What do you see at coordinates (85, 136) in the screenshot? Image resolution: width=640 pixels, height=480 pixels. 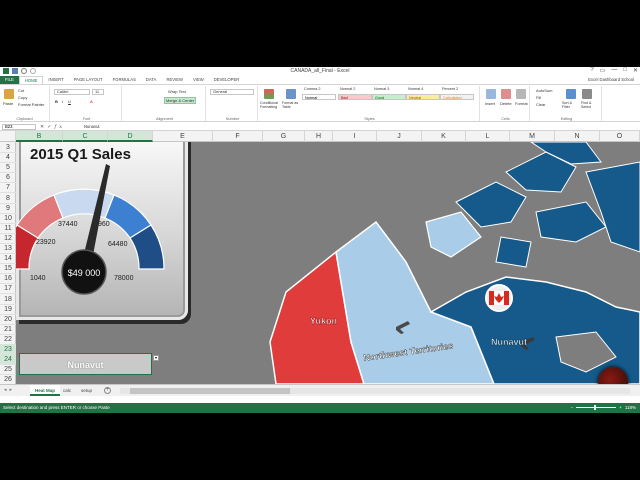 I see `column-header-c: C` at bounding box center [85, 136].